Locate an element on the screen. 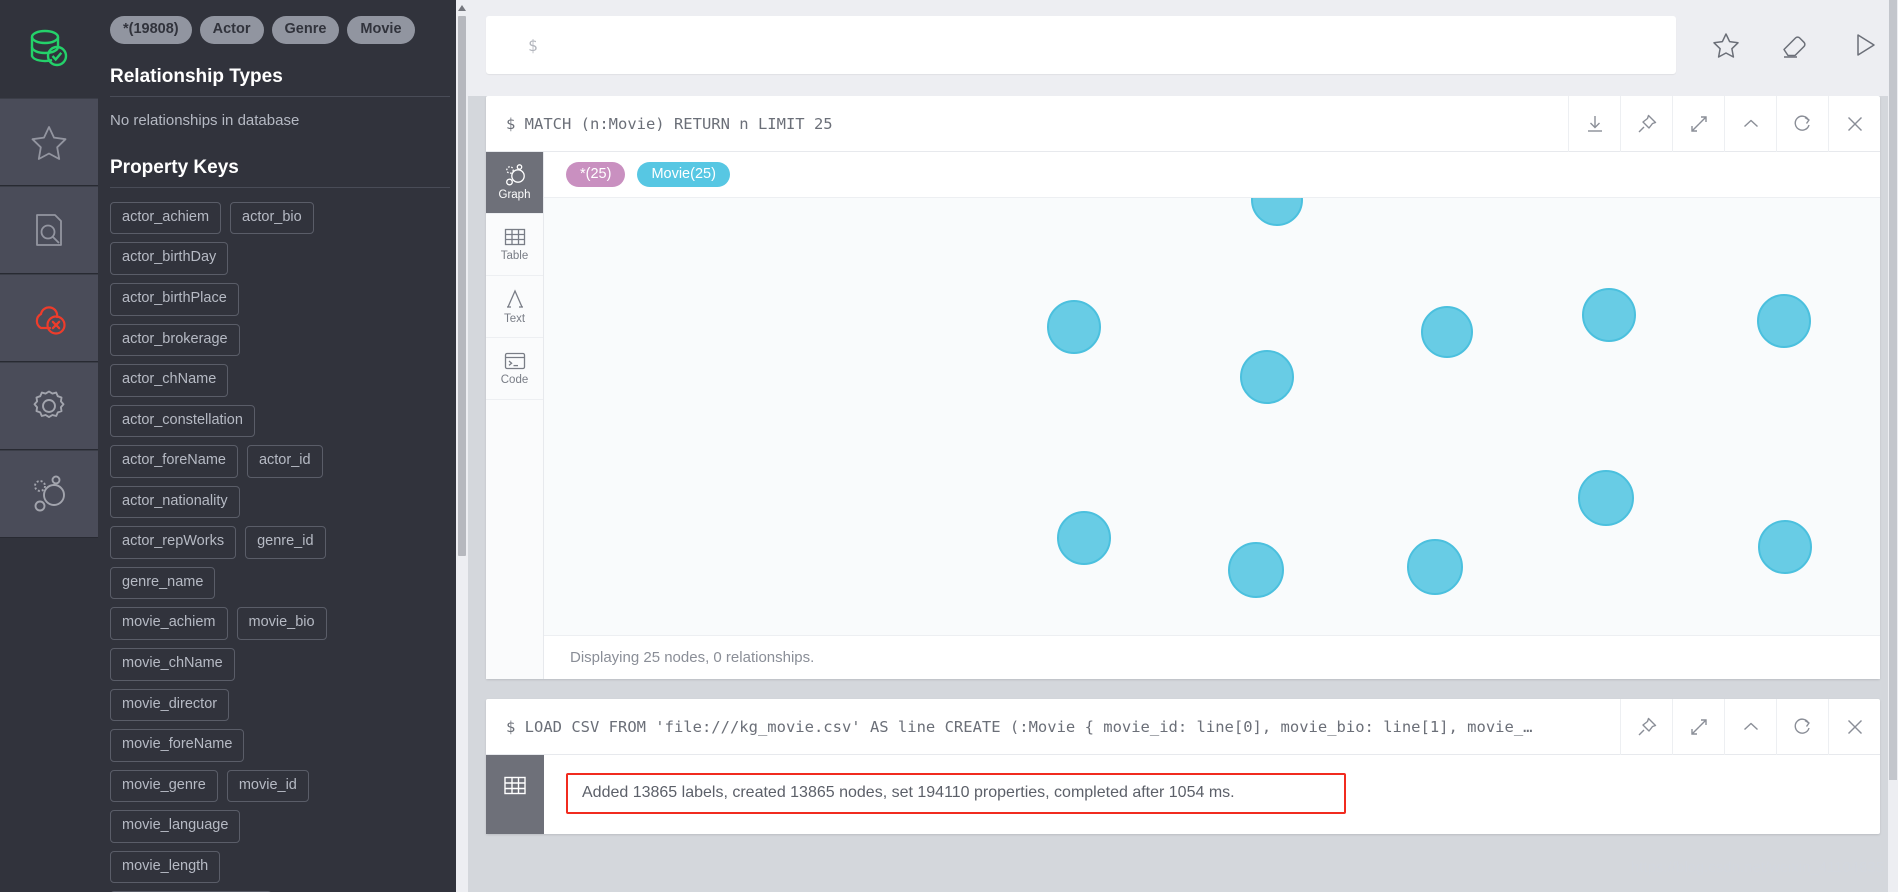  tab-table-active is located at coordinates (515, 794).